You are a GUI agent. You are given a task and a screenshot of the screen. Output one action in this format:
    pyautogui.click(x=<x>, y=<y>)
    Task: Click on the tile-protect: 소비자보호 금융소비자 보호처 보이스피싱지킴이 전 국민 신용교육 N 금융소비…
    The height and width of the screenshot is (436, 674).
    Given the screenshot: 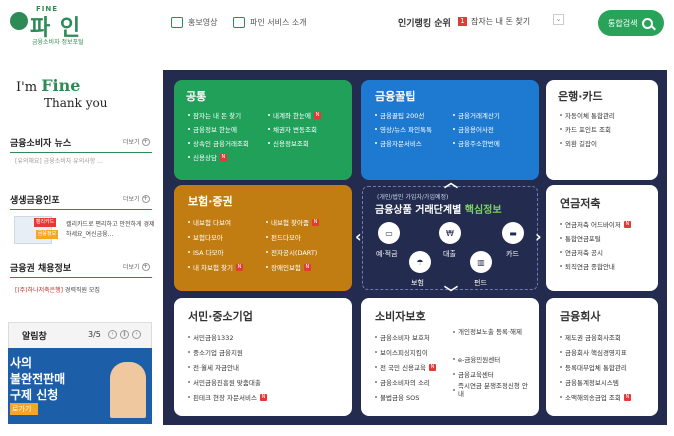 What is the action you would take?
    pyautogui.click(x=450, y=357)
    